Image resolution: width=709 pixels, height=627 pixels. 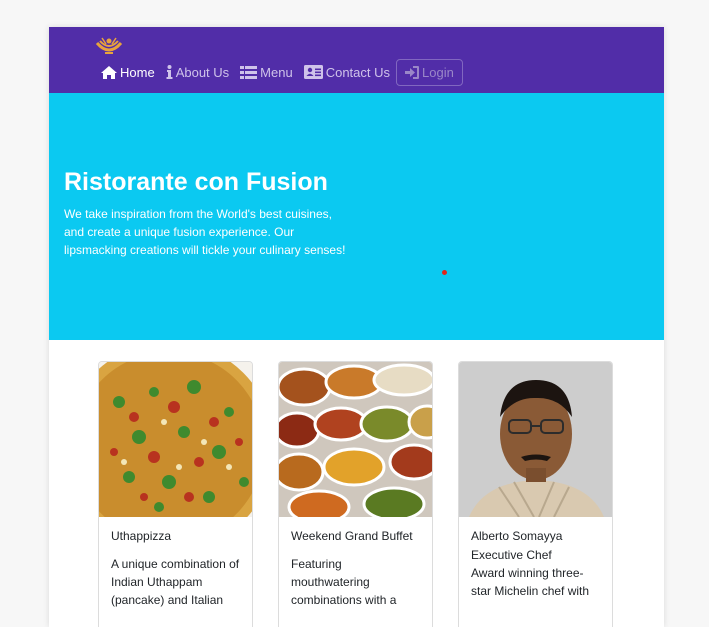 What do you see at coordinates (276, 72) in the screenshot?
I see `nav-item-label: Menu` at bounding box center [276, 72].